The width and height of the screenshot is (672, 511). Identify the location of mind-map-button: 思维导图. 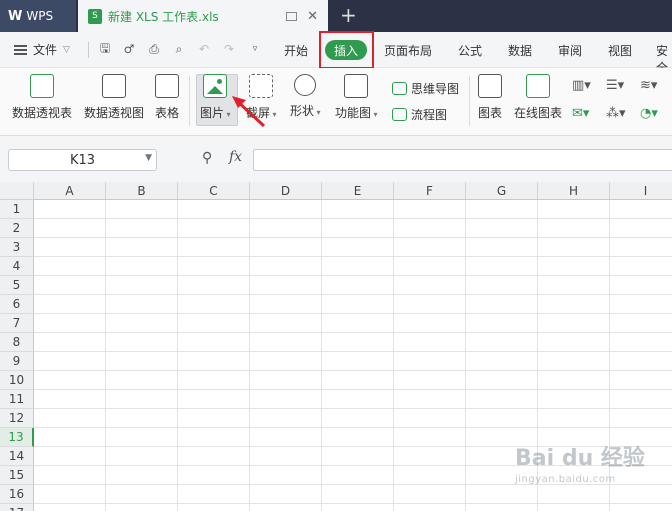
(425, 88).